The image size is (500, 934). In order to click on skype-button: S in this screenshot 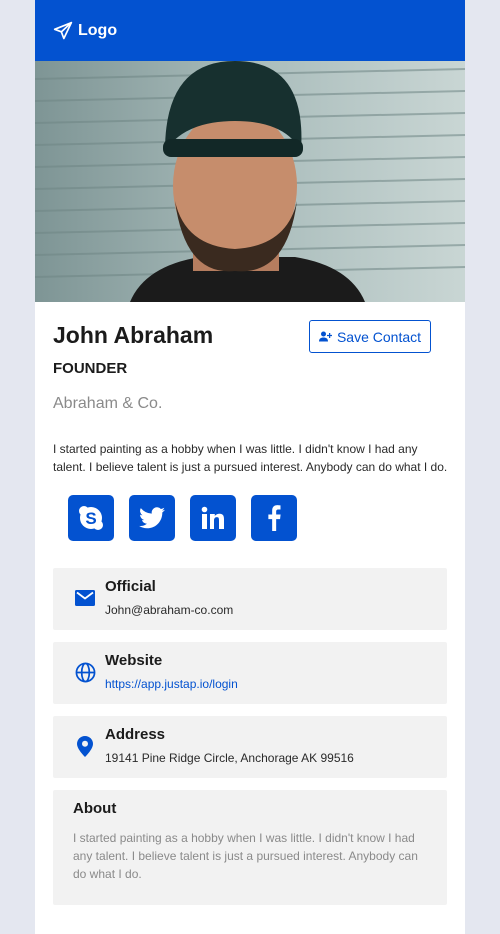, I will do `click(91, 518)`.